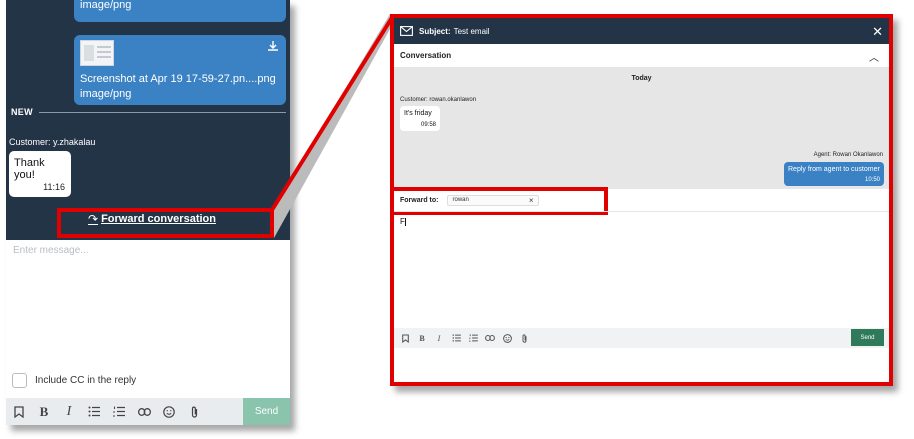  What do you see at coordinates (641, 56) in the screenshot?
I see `conversation-section-header: Conversation ︿` at bounding box center [641, 56].